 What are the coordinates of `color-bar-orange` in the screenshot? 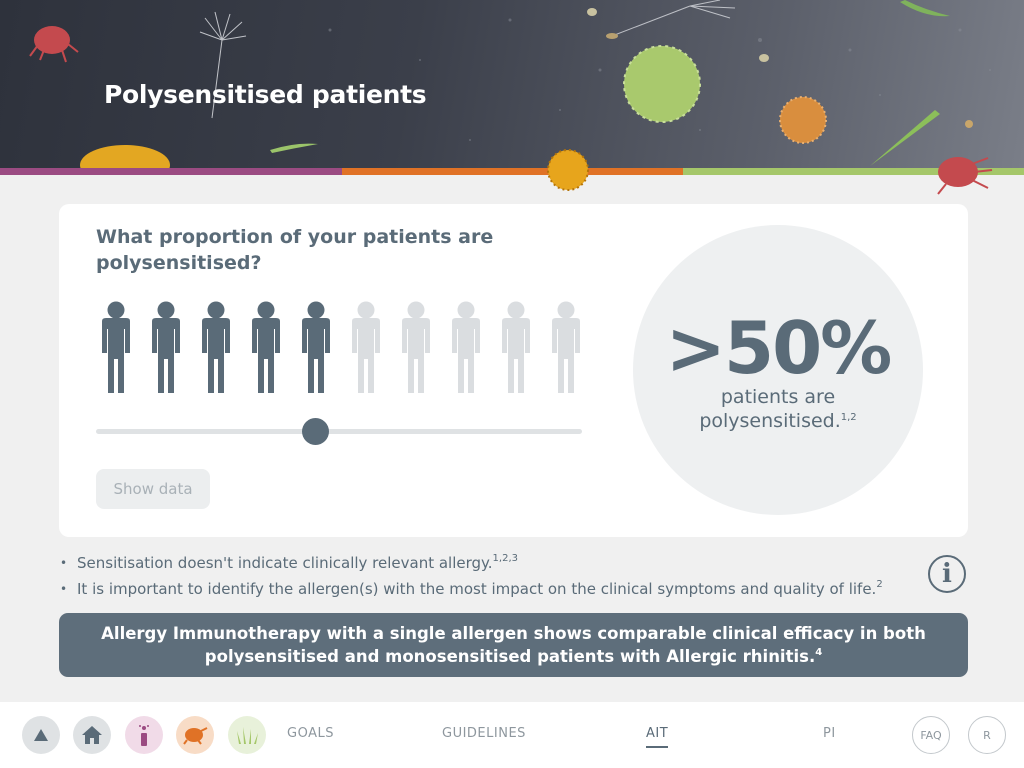 It's located at (512, 171).